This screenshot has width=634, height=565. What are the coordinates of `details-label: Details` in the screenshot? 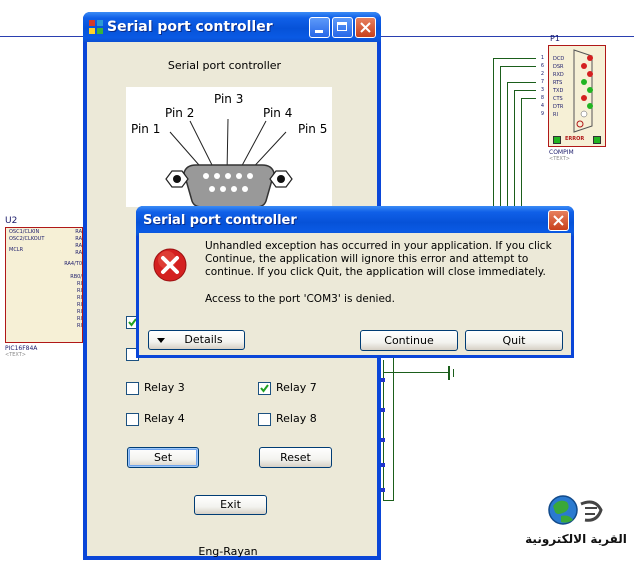 It's located at (203, 339).